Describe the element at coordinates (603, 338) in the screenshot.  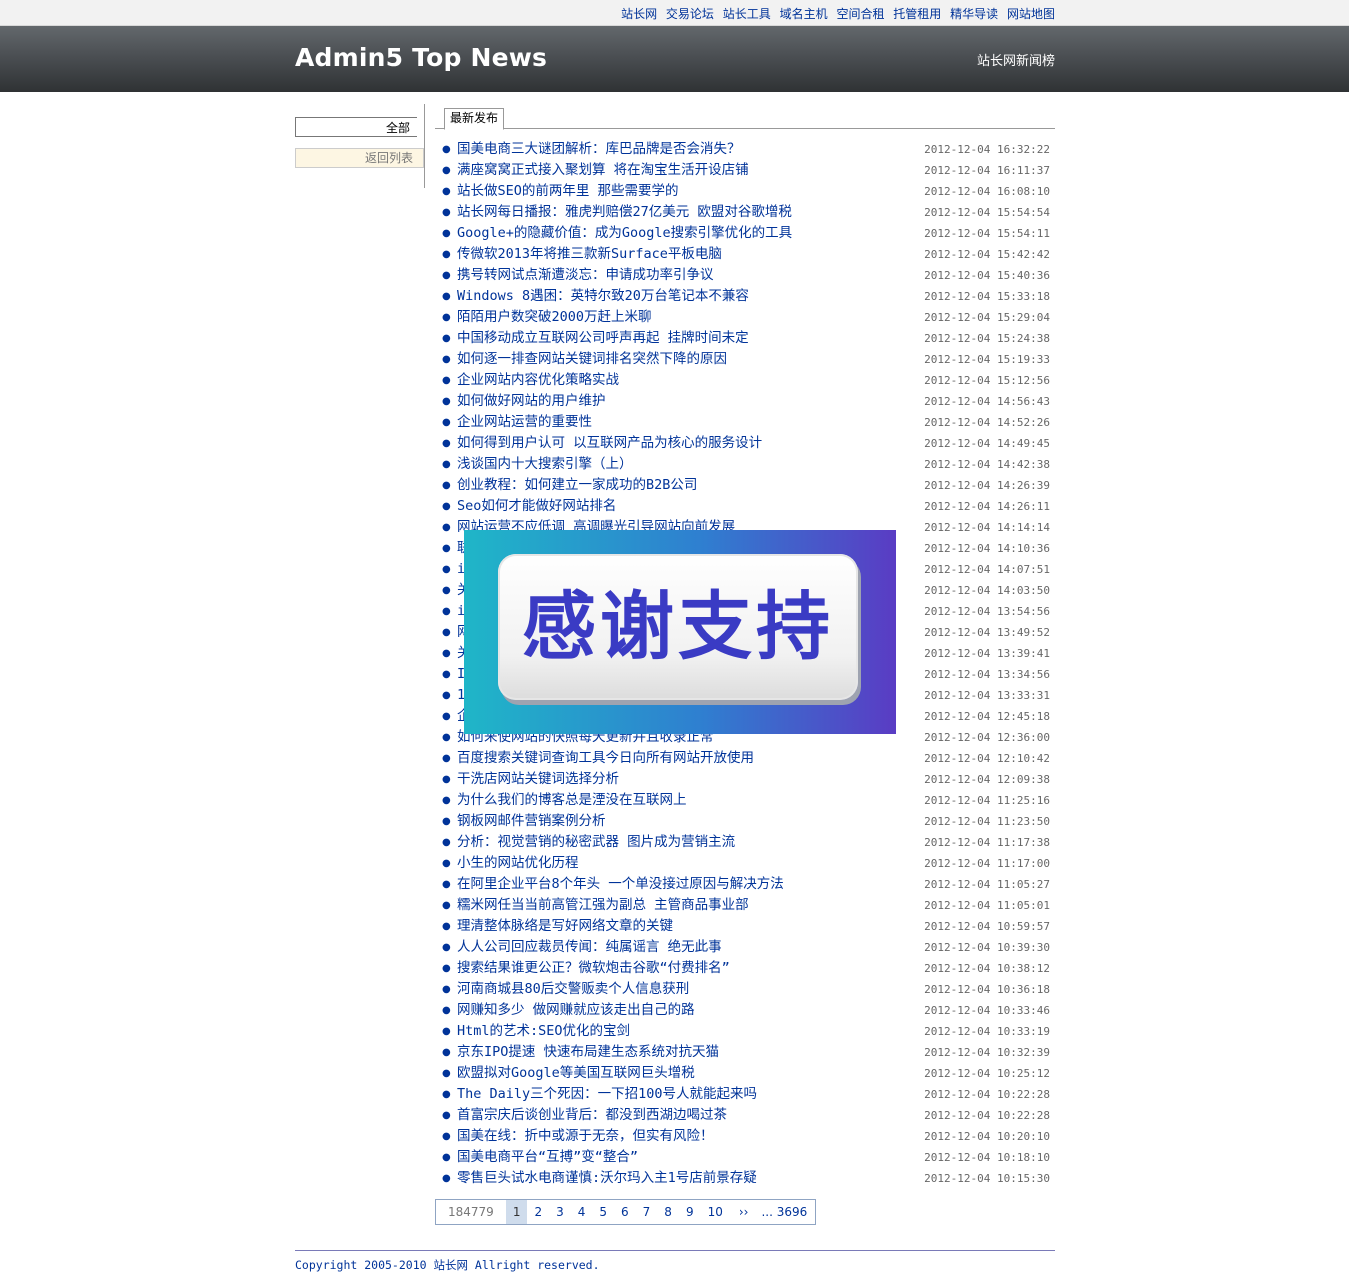
I see `news-title-link: 中国移动成立互联网公司呼声再起 挂牌时间未定` at that location.